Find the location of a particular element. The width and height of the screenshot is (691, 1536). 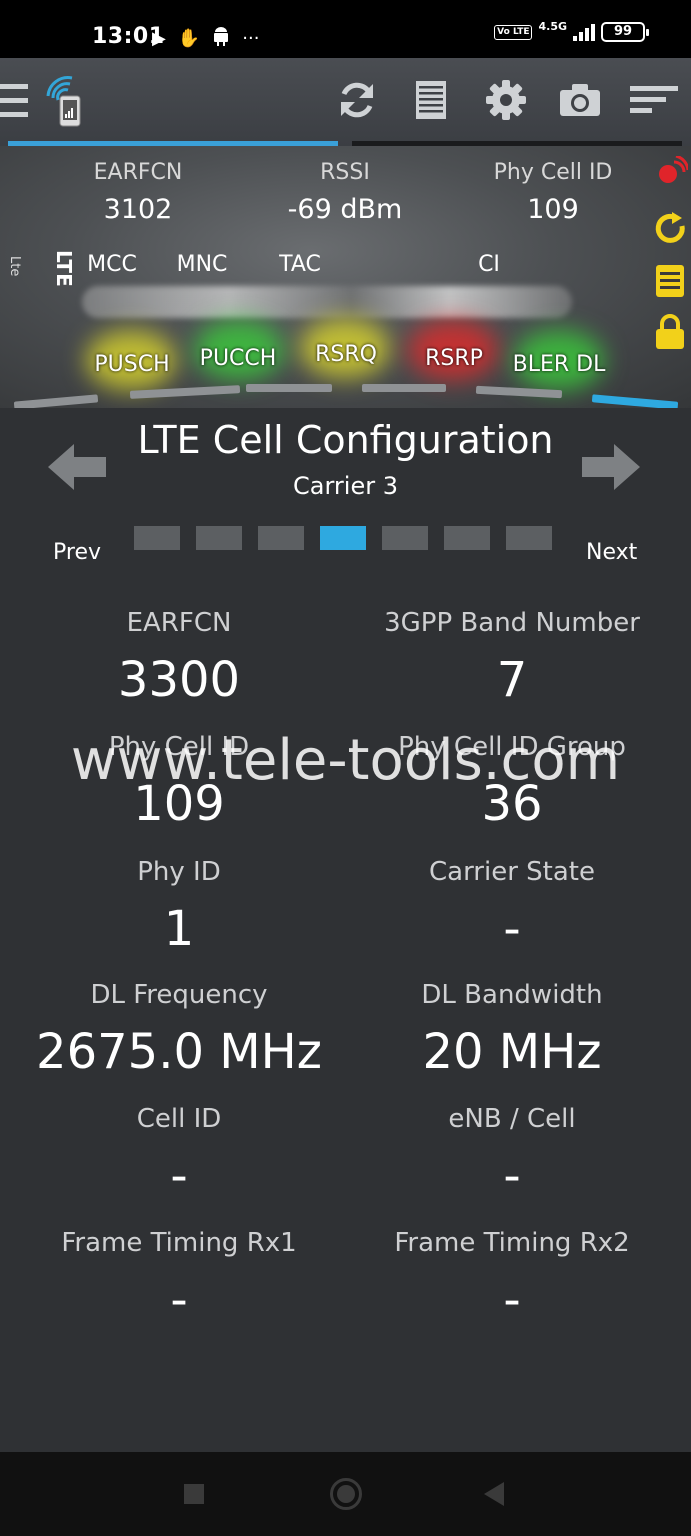

page-indicator is located at coordinates (343, 538).